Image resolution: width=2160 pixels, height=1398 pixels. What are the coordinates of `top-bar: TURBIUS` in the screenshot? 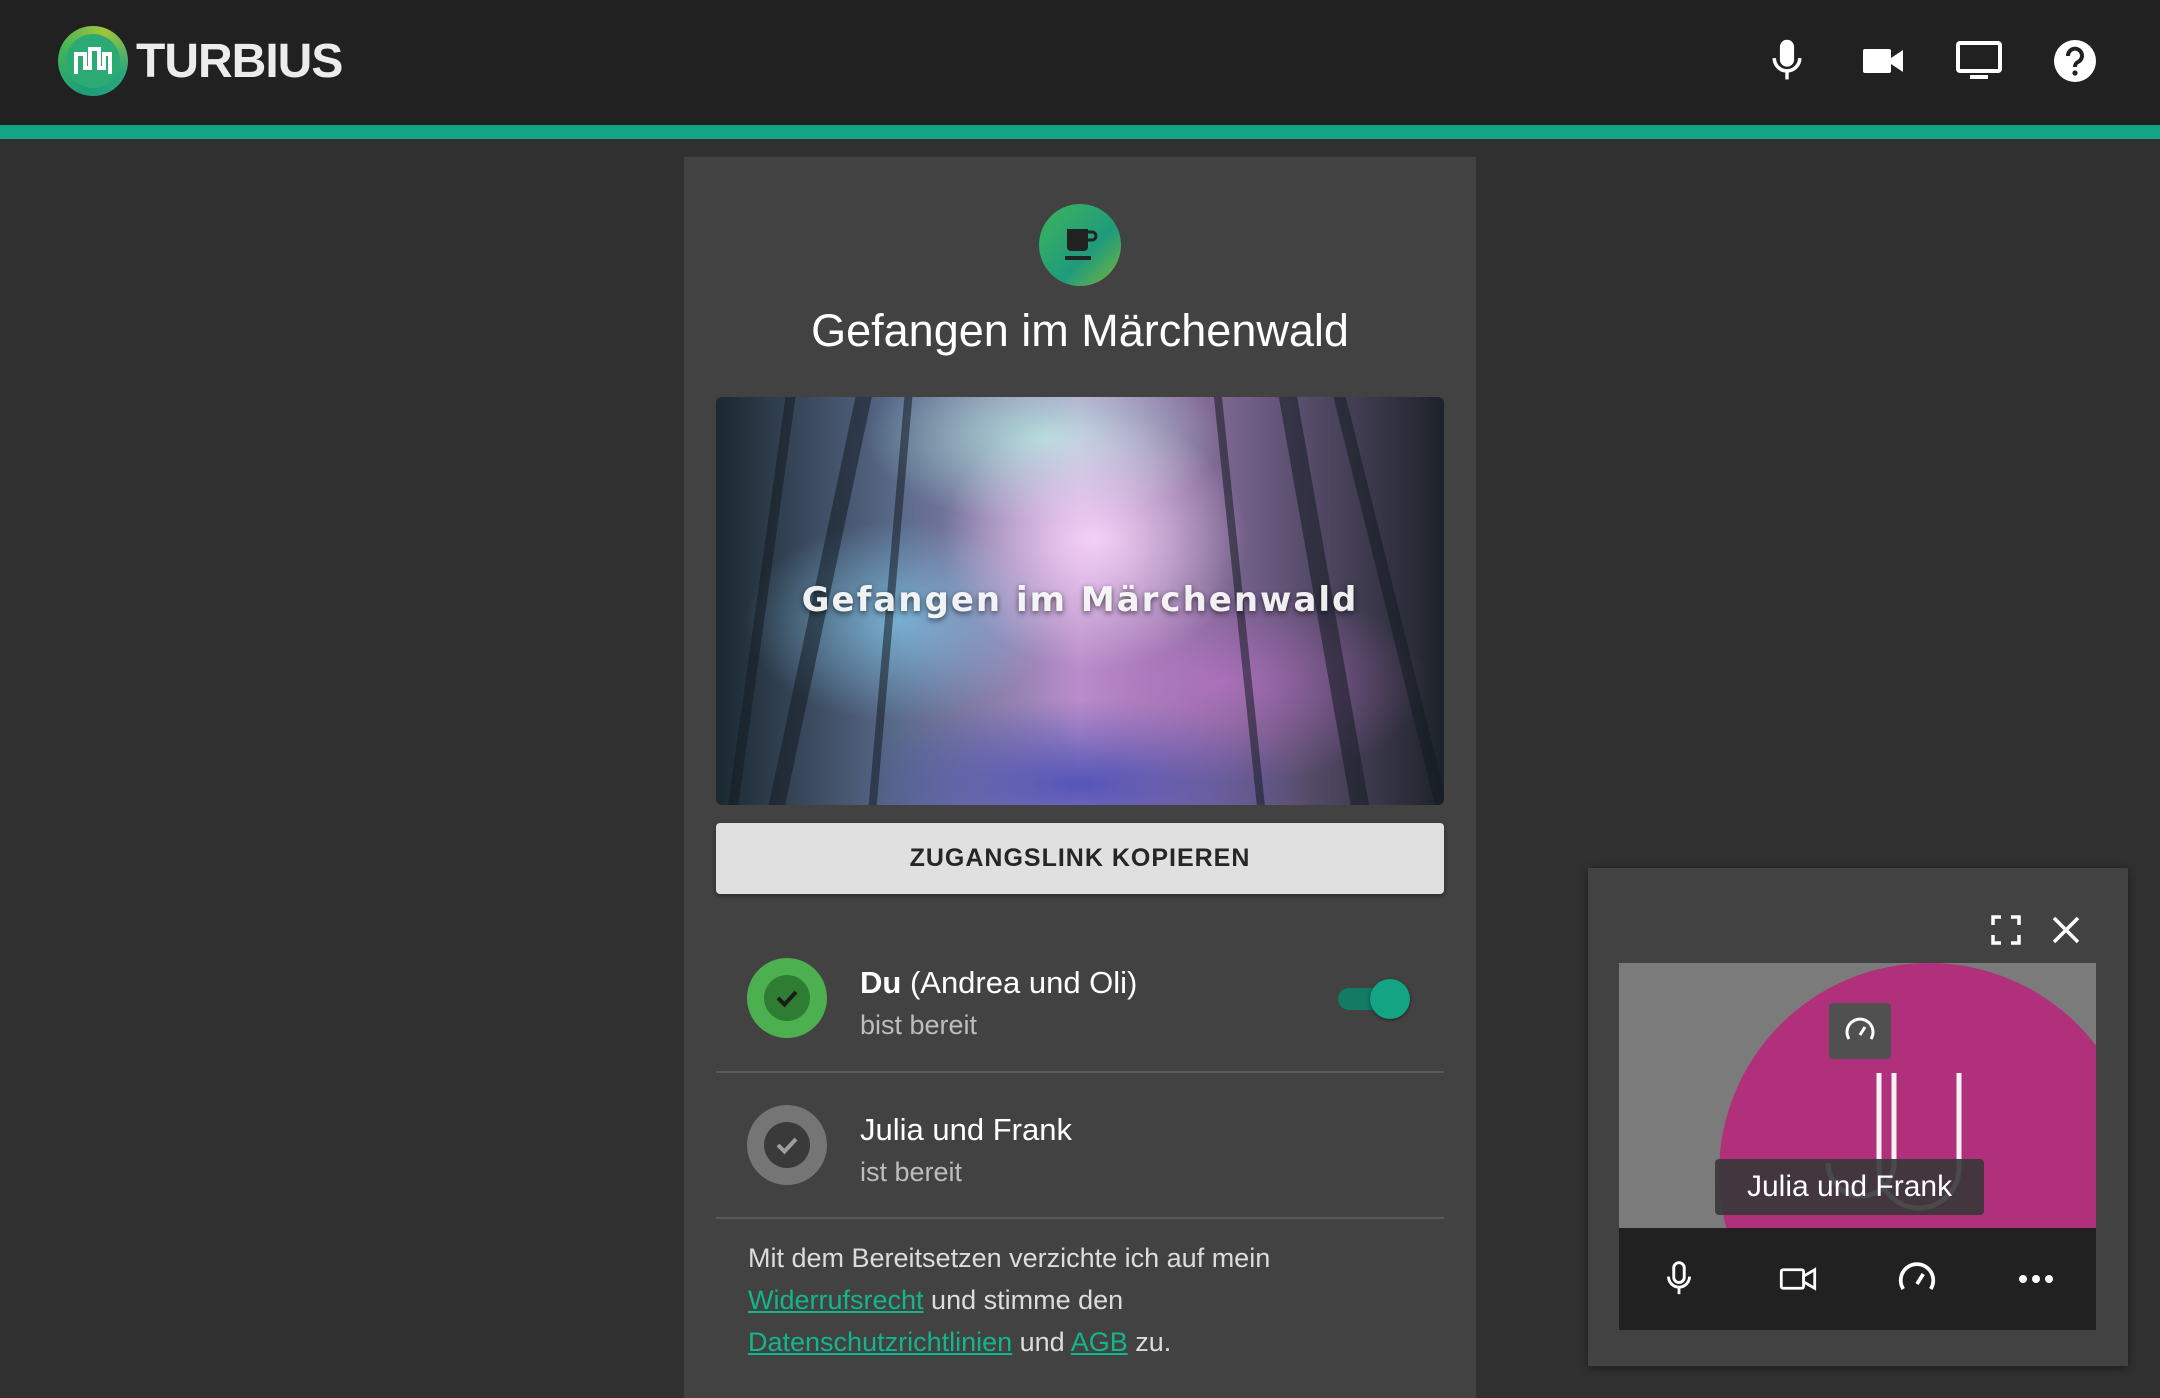 It's located at (1080, 62).